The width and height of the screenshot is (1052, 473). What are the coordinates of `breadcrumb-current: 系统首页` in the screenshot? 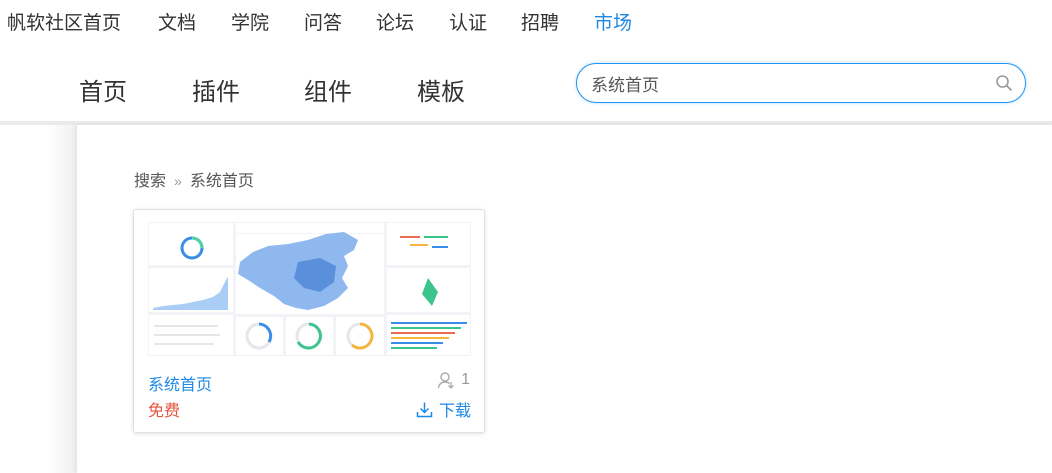 It's located at (221, 181).